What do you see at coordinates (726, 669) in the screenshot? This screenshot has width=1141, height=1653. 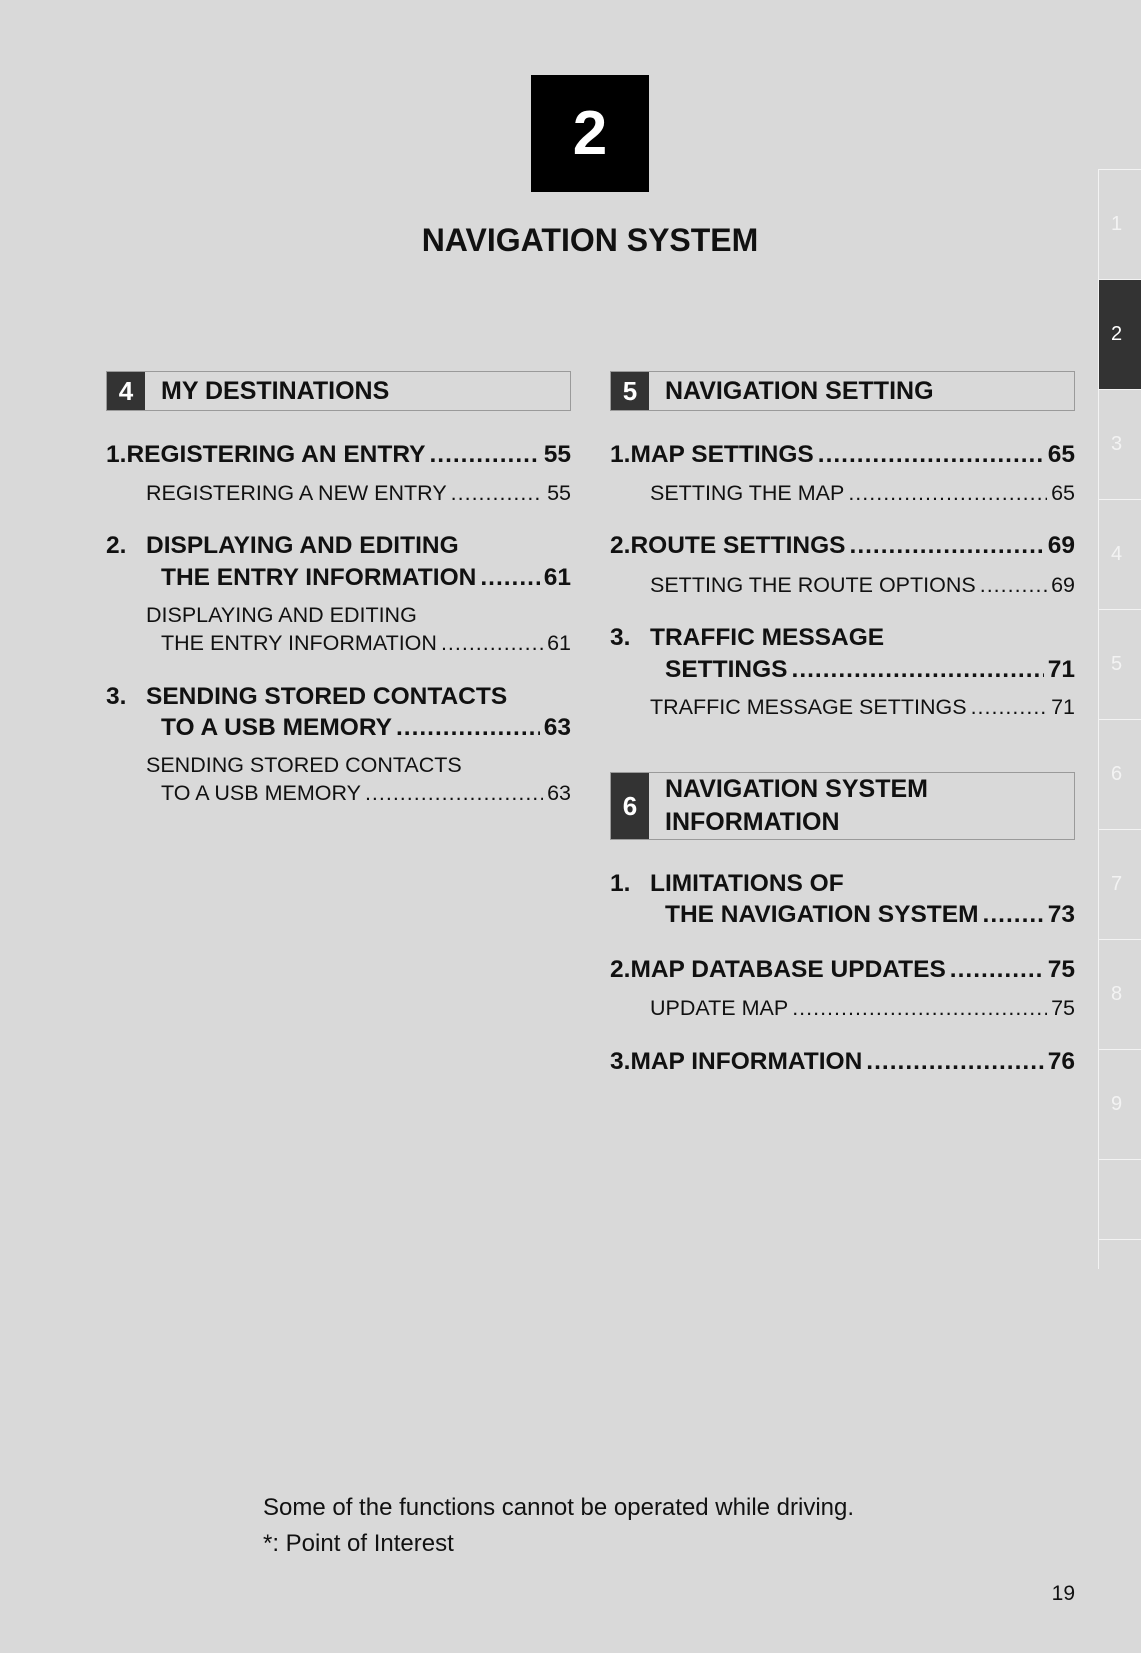 I see `entry-title-line2: SETTINGS` at bounding box center [726, 669].